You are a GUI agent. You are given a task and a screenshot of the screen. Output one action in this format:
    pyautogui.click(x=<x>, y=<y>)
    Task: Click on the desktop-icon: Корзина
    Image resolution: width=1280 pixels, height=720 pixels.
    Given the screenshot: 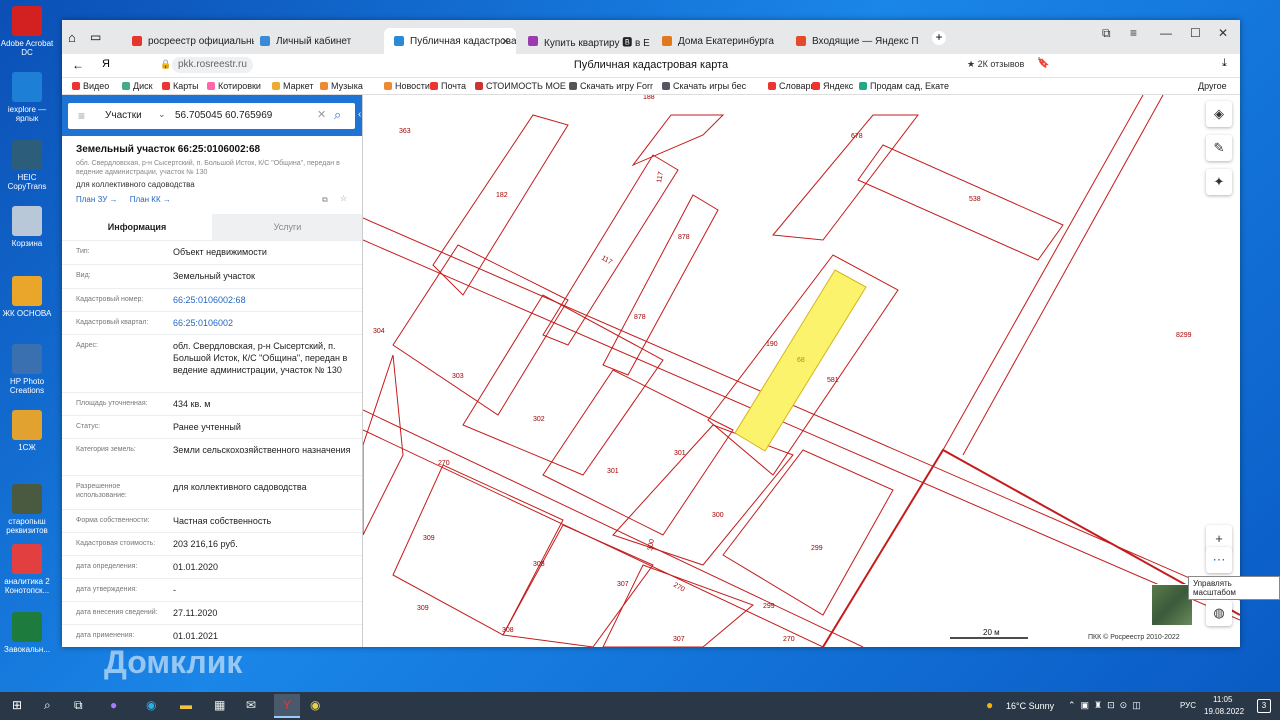 What is the action you would take?
    pyautogui.click(x=27, y=227)
    